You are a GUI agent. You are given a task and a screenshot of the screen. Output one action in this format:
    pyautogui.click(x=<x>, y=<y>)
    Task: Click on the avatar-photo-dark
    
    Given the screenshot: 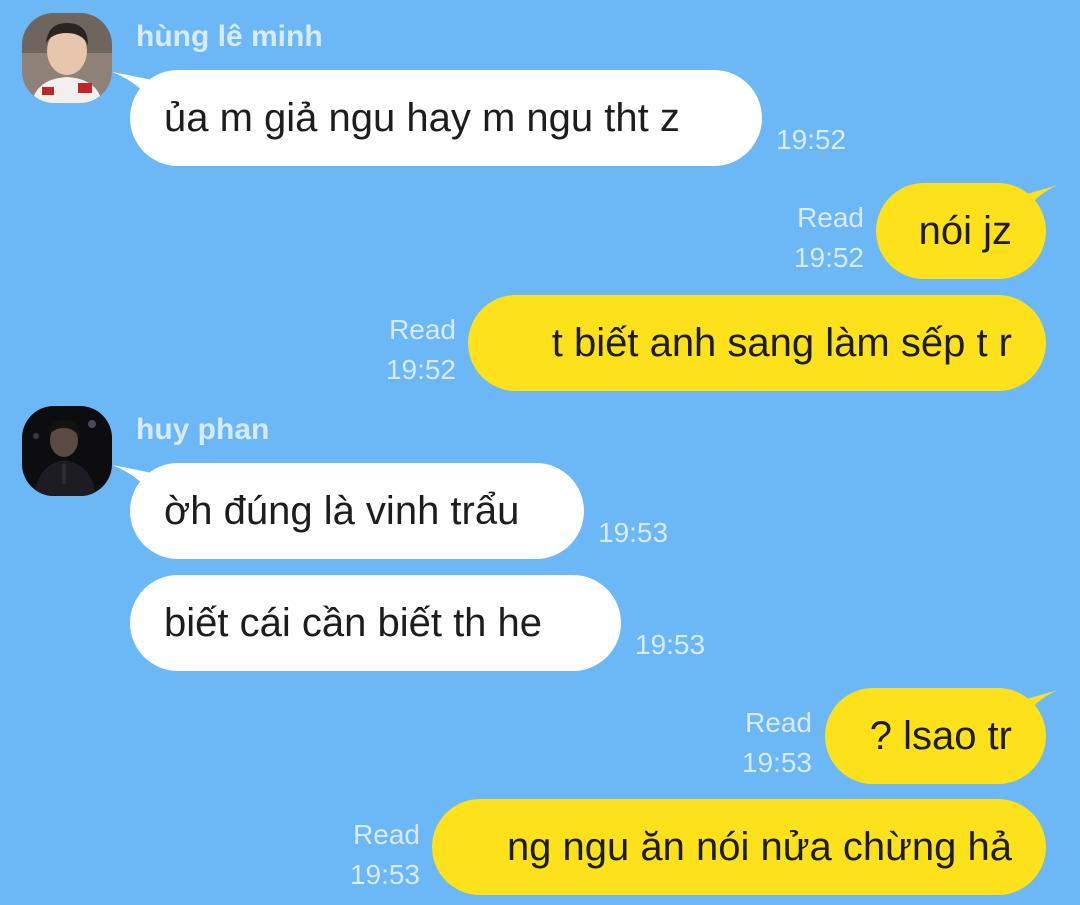 What is the action you would take?
    pyautogui.click(x=67, y=451)
    